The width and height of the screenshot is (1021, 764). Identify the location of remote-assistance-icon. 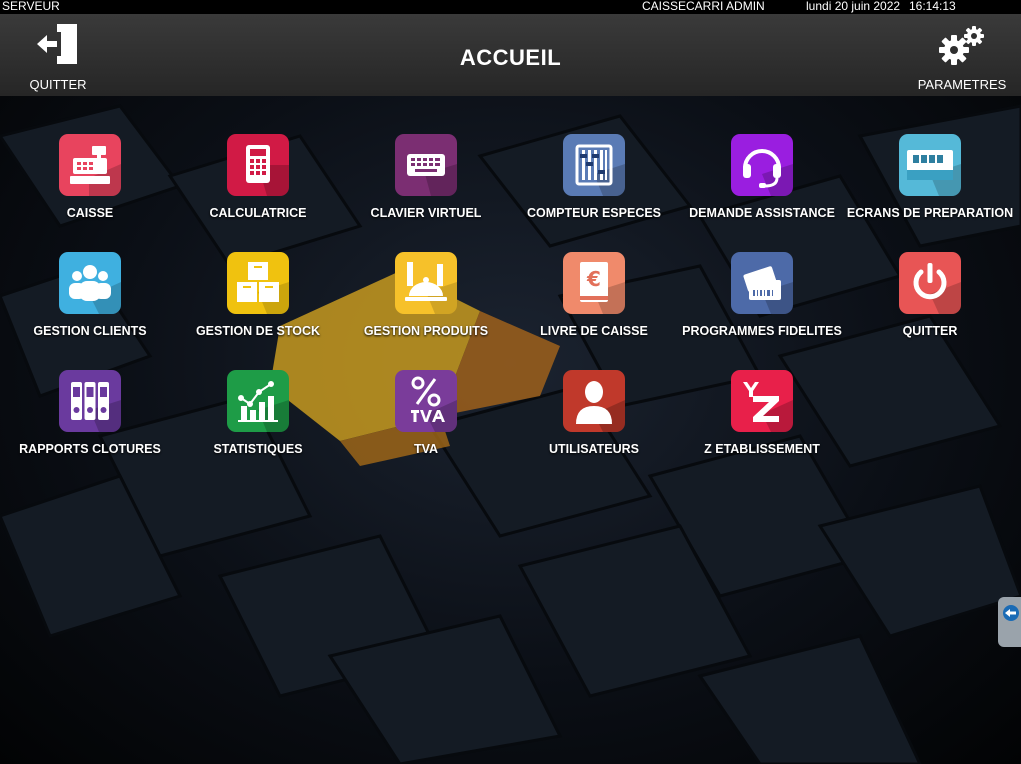
(1011, 613).